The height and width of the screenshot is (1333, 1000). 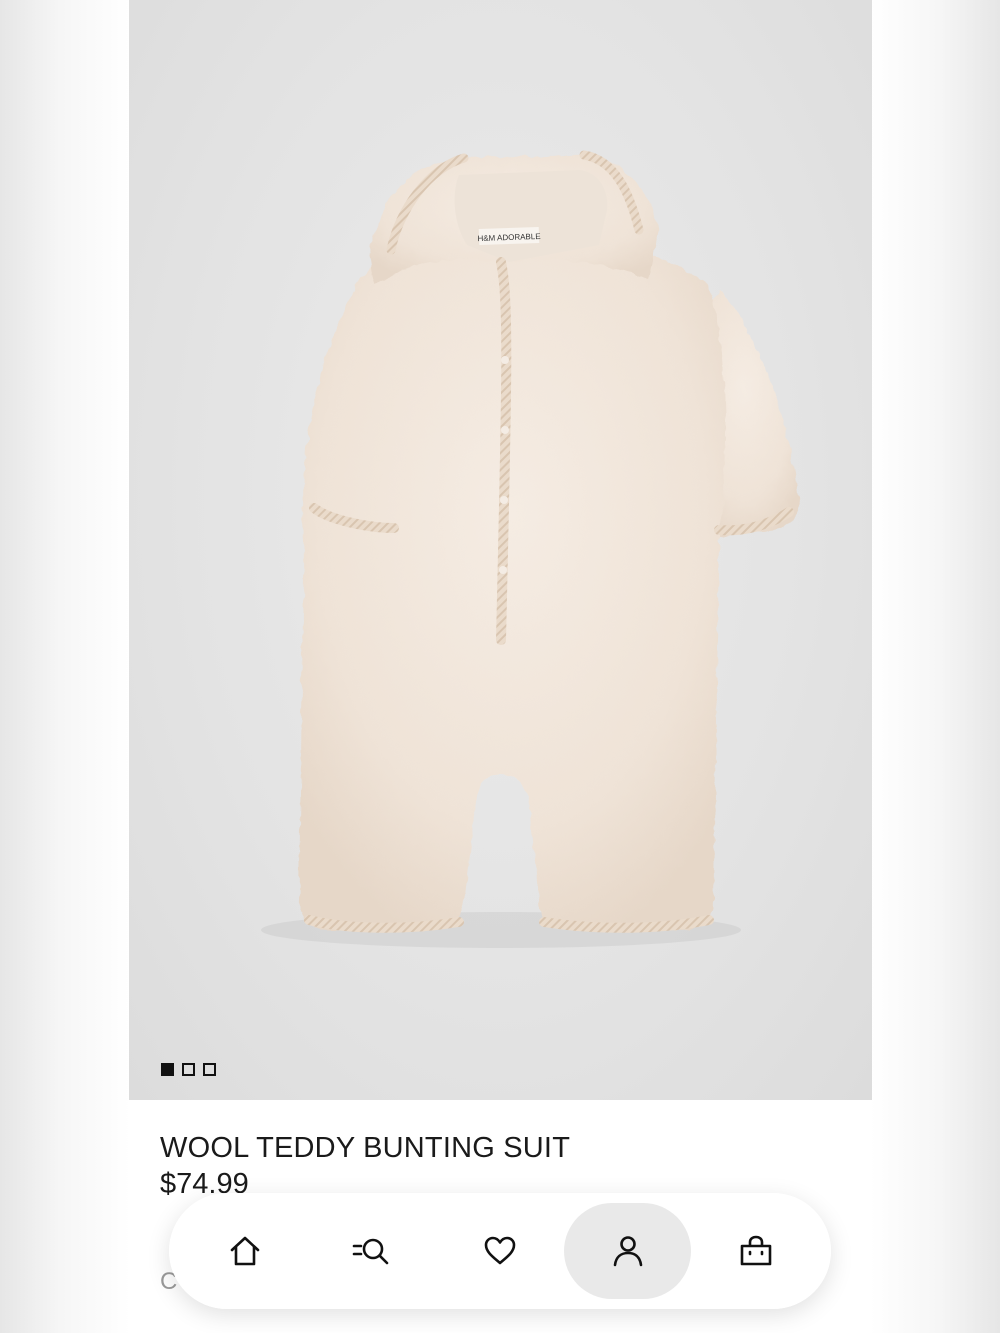 I want to click on heart-icon, so click(x=500, y=1250).